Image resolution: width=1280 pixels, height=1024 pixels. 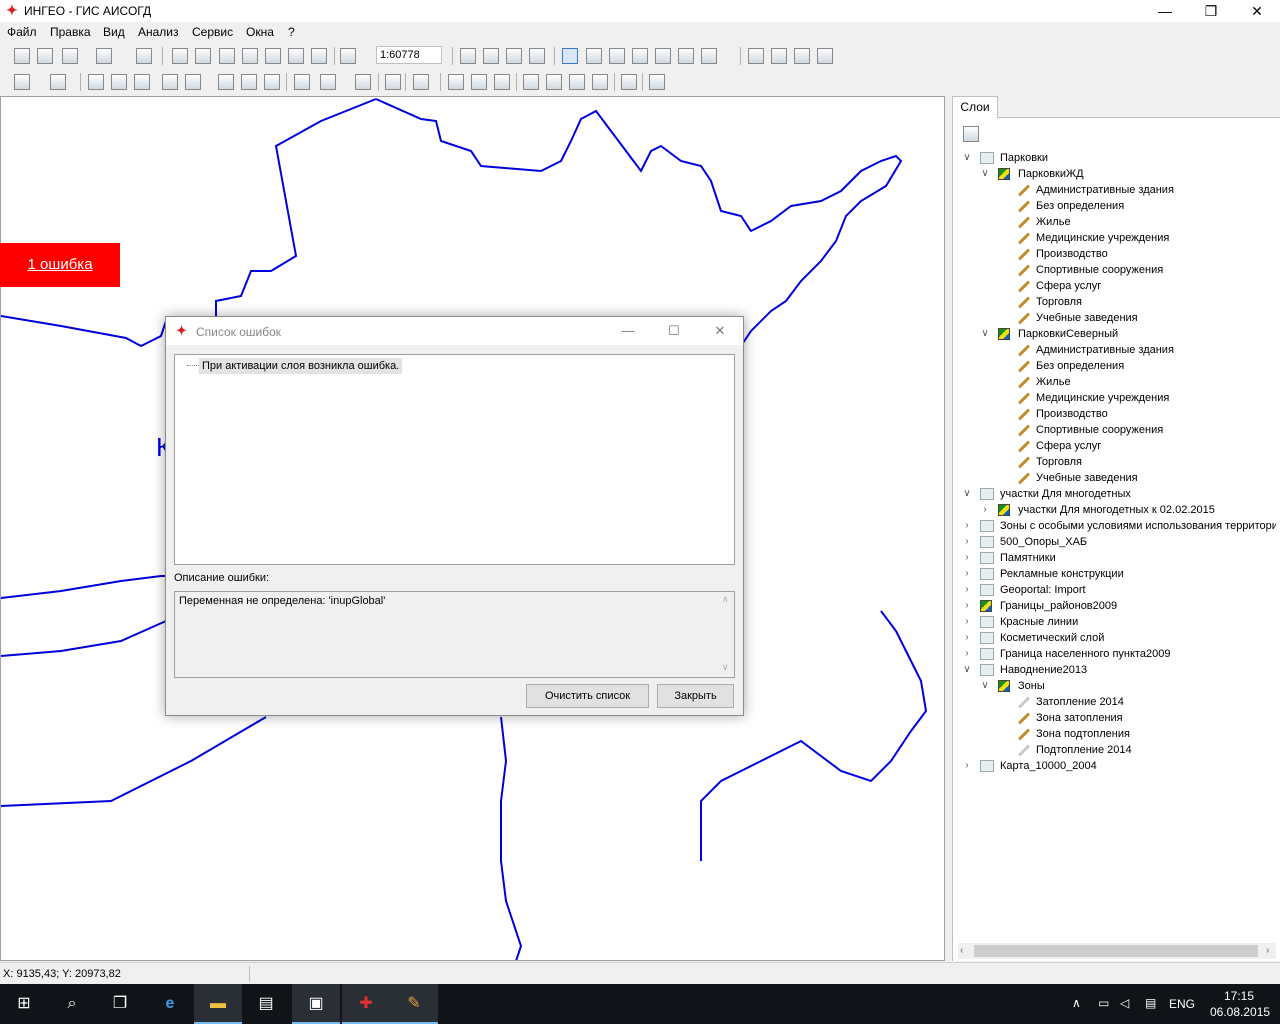 I want to click on close-button: ✕, so click(x=1257, y=11).